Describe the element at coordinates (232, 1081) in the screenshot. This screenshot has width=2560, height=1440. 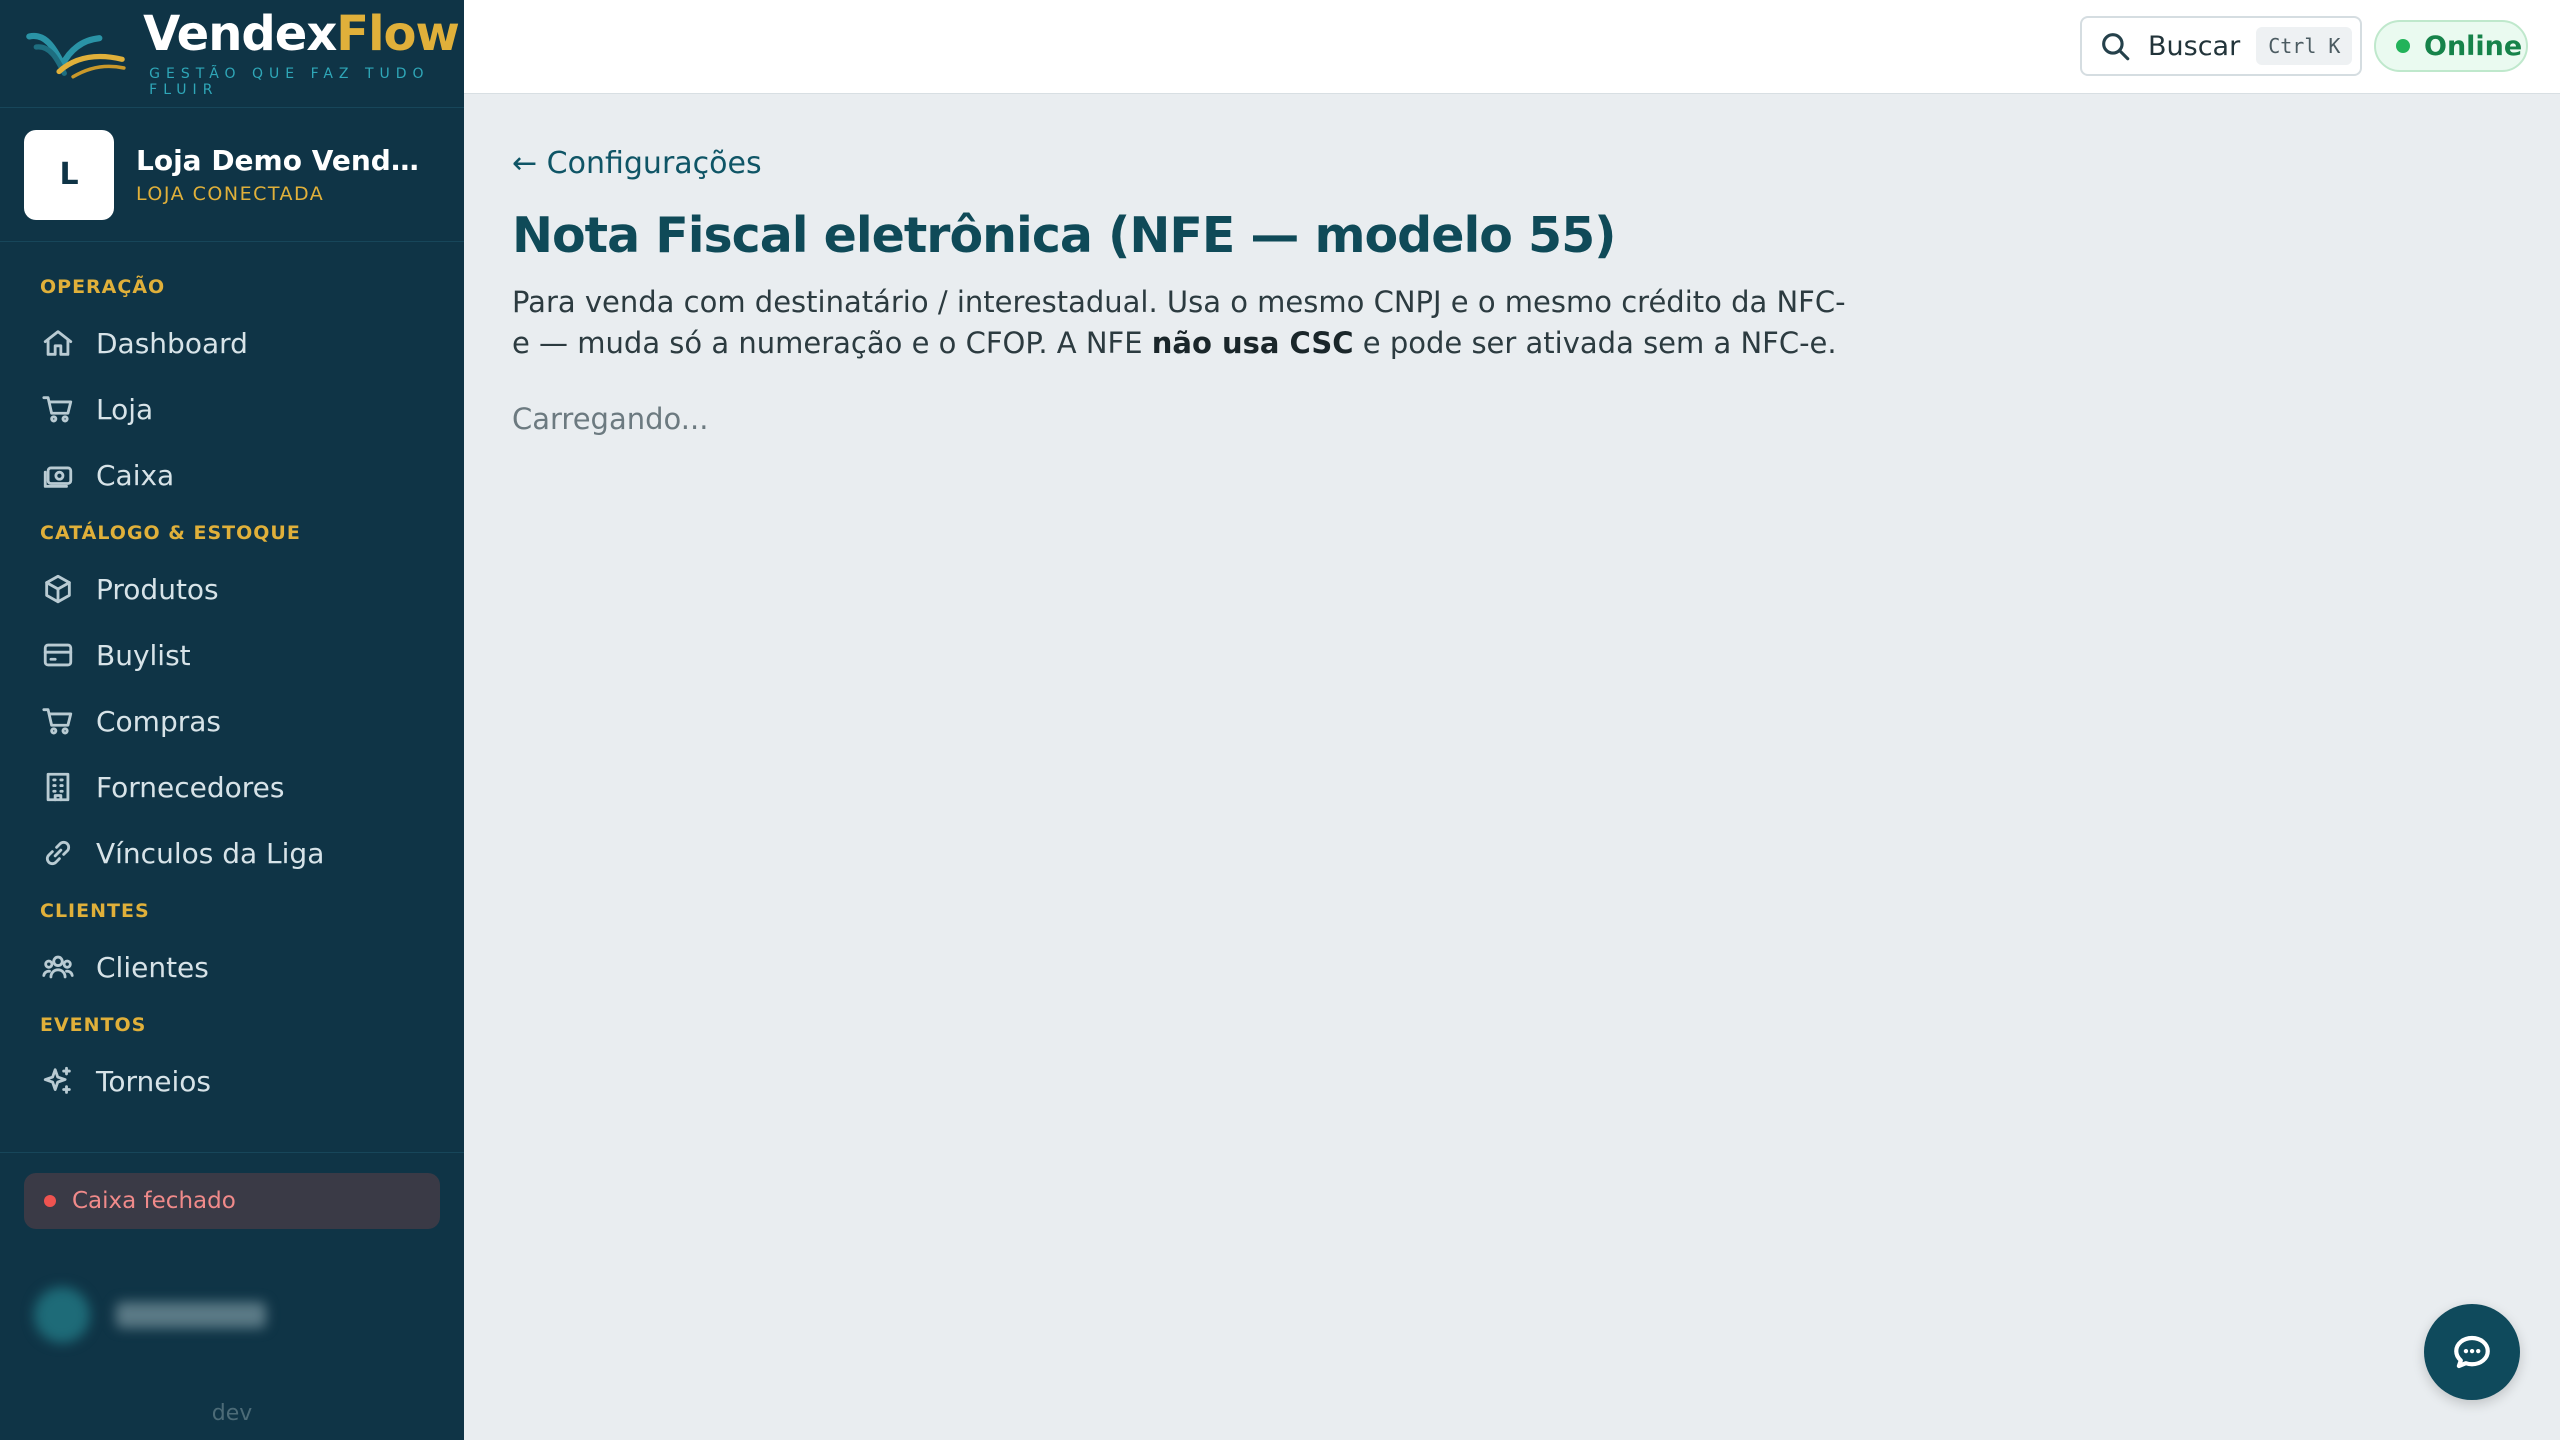
I see `sidebar-item-torneios: Torneios` at that location.